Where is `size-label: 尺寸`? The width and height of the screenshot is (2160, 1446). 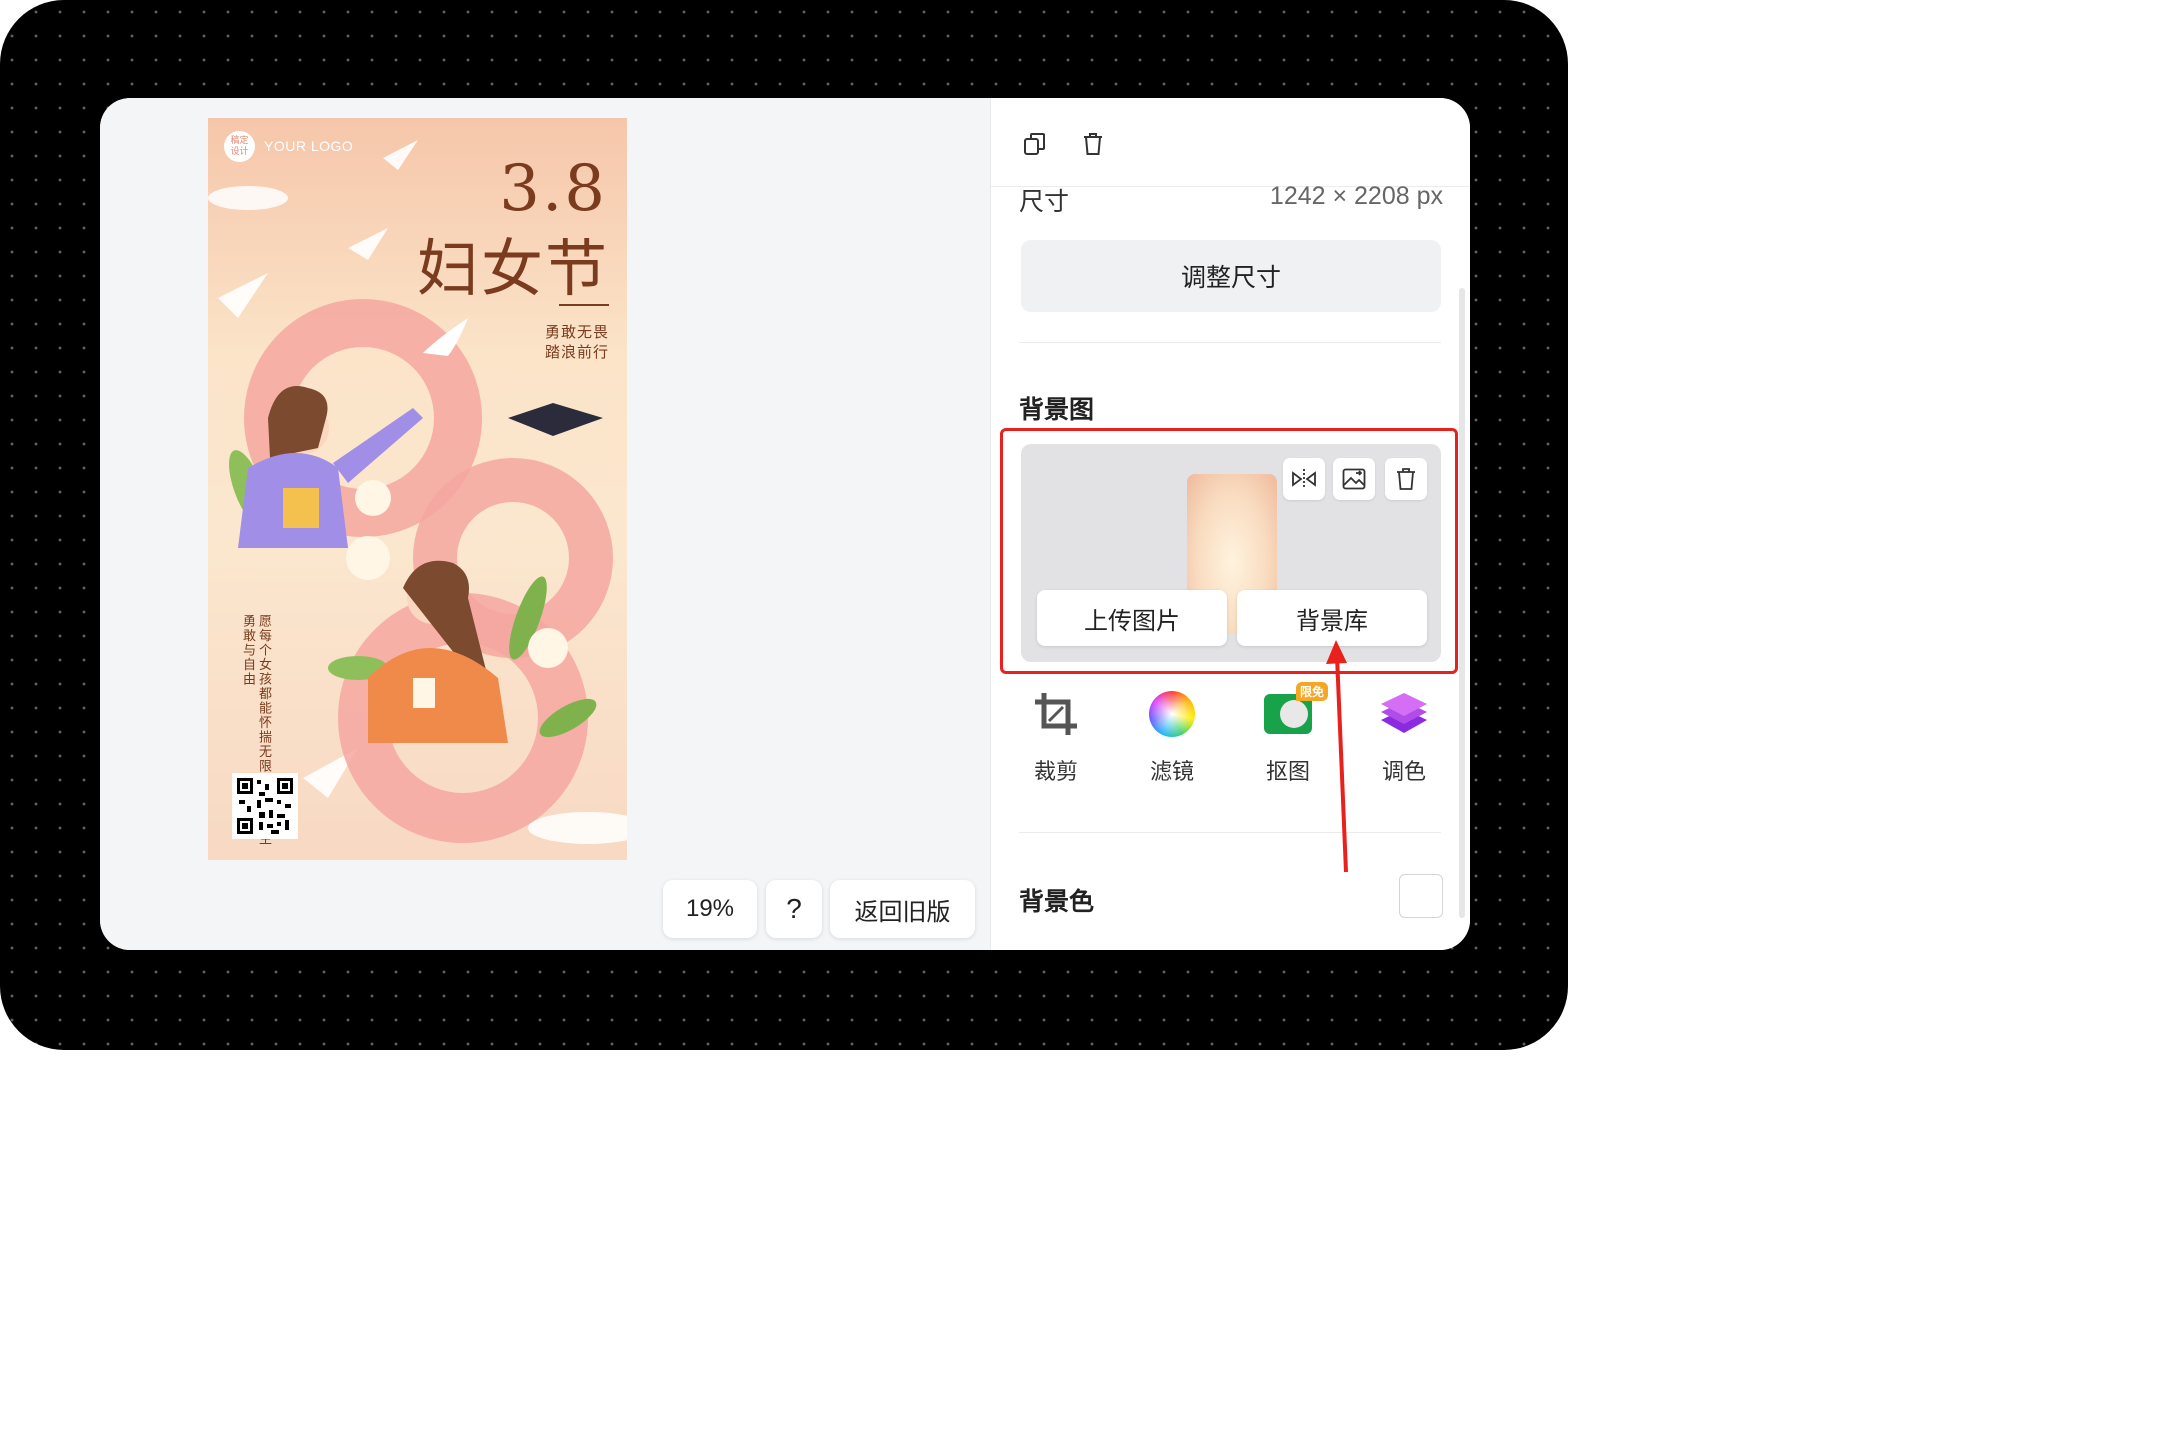 size-label: 尺寸 is located at coordinates (1044, 202).